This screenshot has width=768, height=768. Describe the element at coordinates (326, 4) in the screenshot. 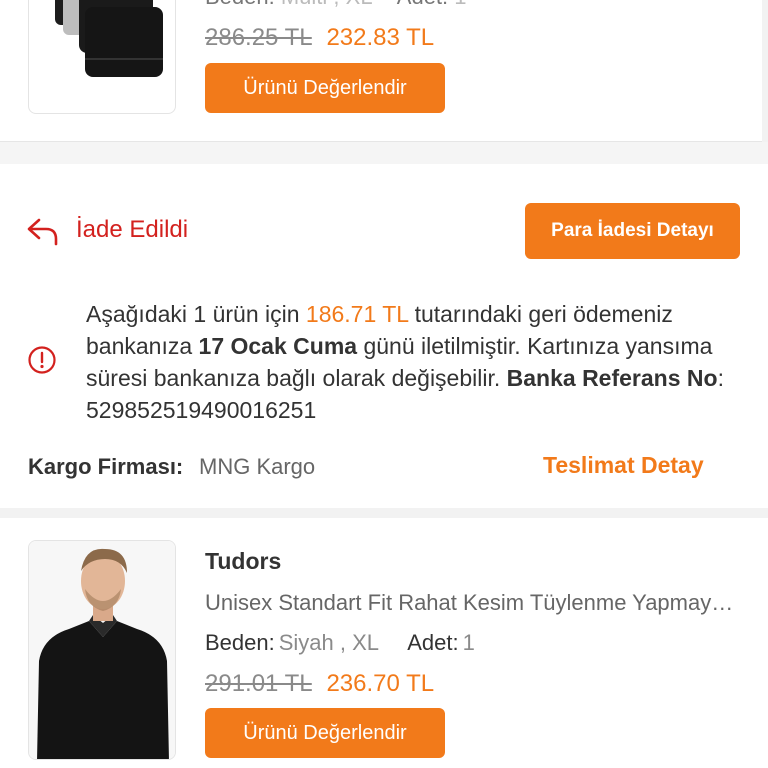

I see `size-value: Multi , XL` at that location.